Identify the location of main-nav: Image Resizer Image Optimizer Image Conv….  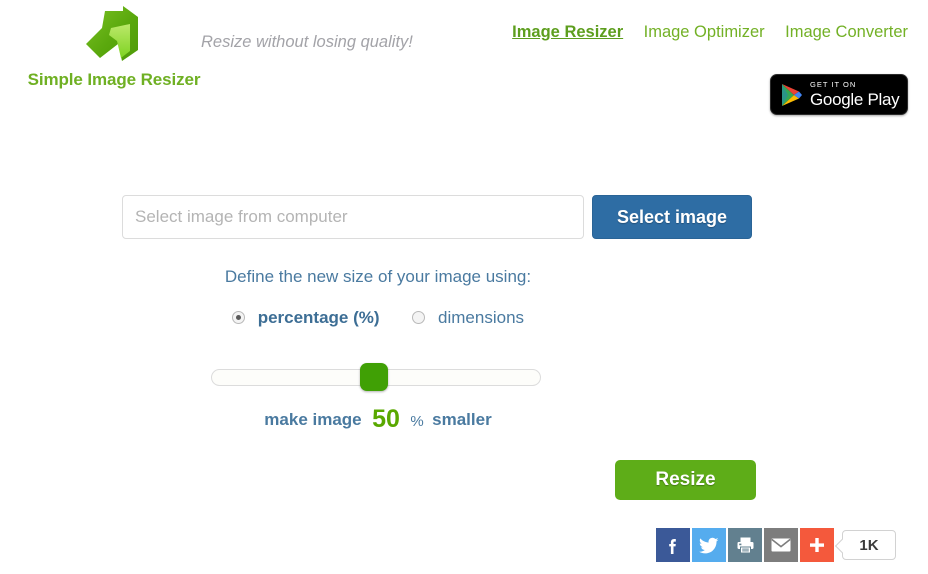
(702, 32).